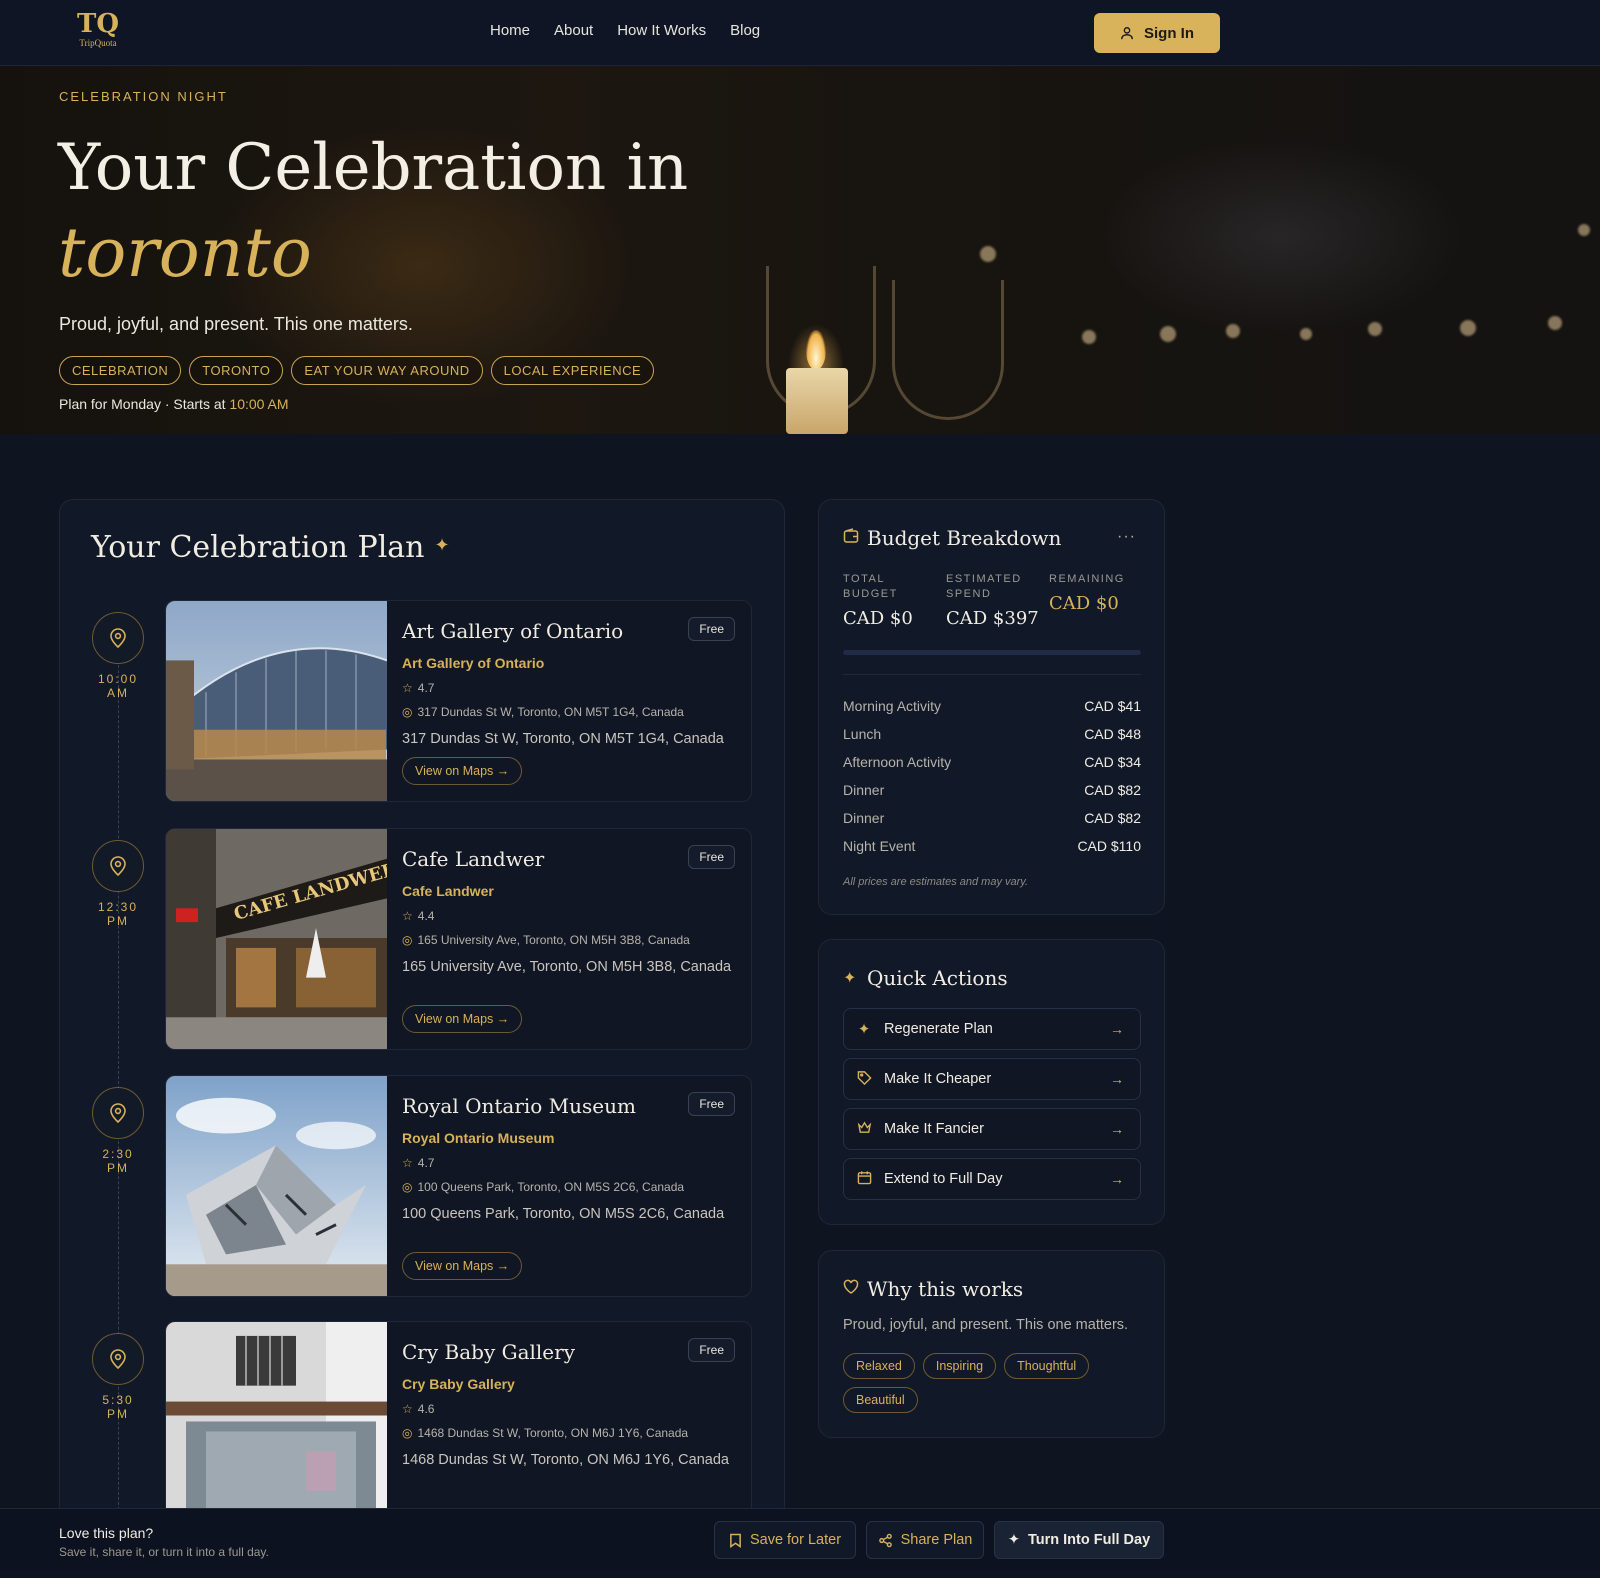  What do you see at coordinates (948, 350) in the screenshot?
I see `wine-glass` at bounding box center [948, 350].